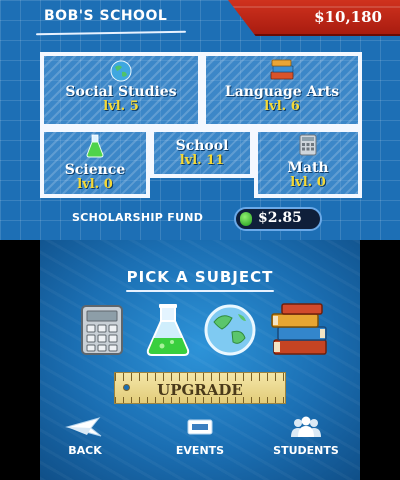  I want to click on school-name: BOB'S SCHOOL, so click(106, 16).